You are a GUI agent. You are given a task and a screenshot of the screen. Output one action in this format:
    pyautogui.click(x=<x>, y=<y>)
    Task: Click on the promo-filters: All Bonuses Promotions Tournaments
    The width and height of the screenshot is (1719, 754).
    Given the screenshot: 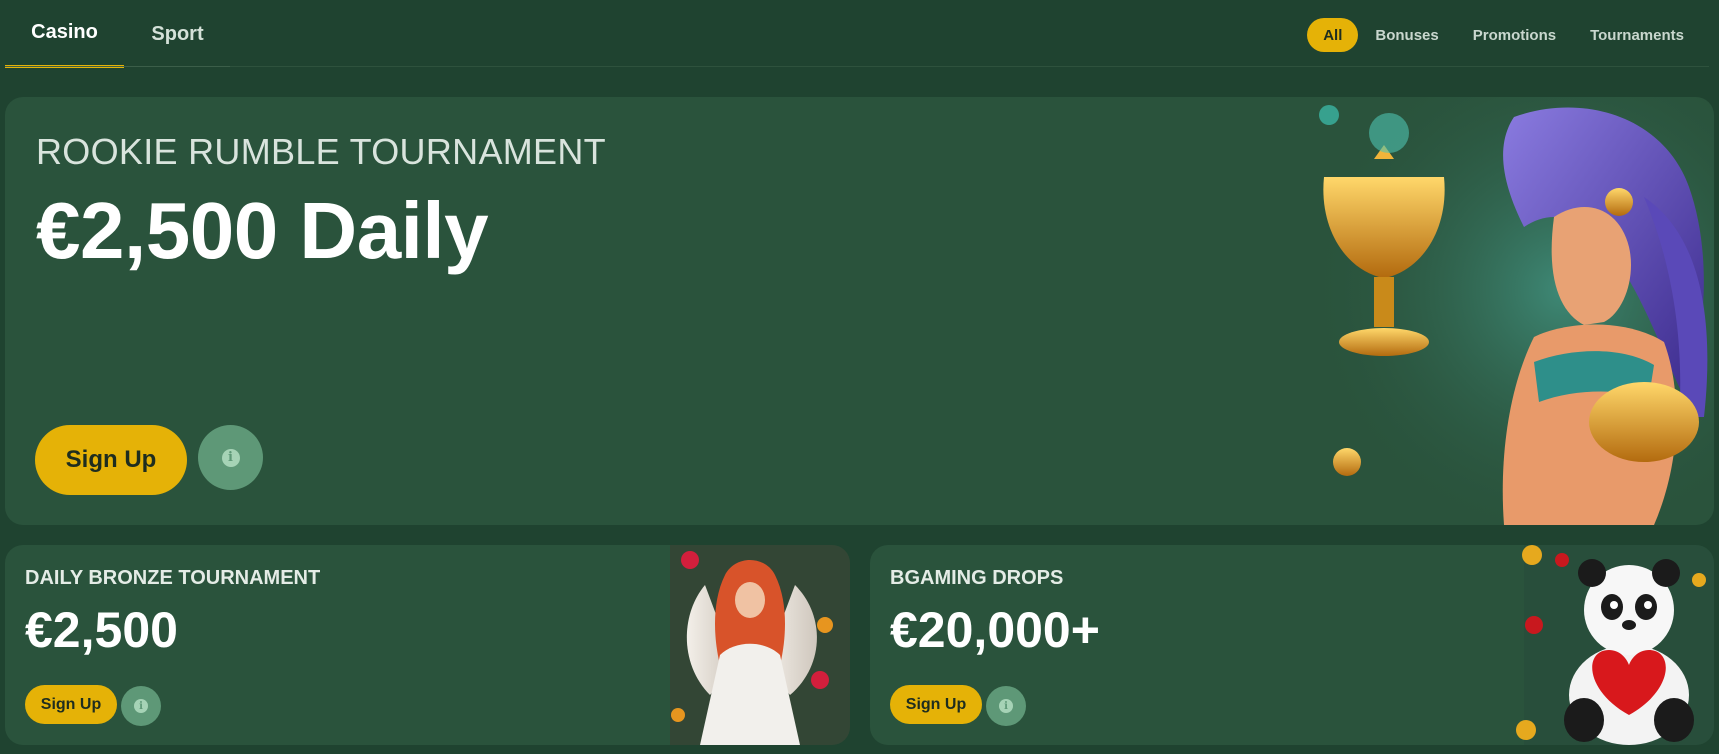 What is the action you would take?
    pyautogui.click(x=1504, y=35)
    